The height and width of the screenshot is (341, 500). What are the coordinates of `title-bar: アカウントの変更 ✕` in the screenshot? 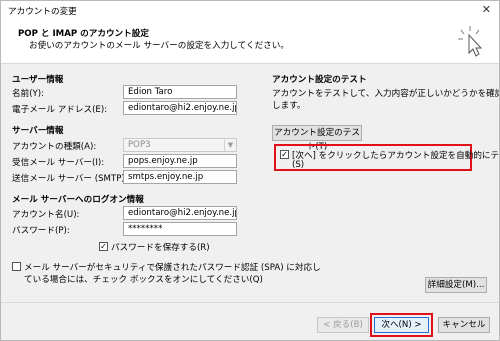 It's located at (250, 11).